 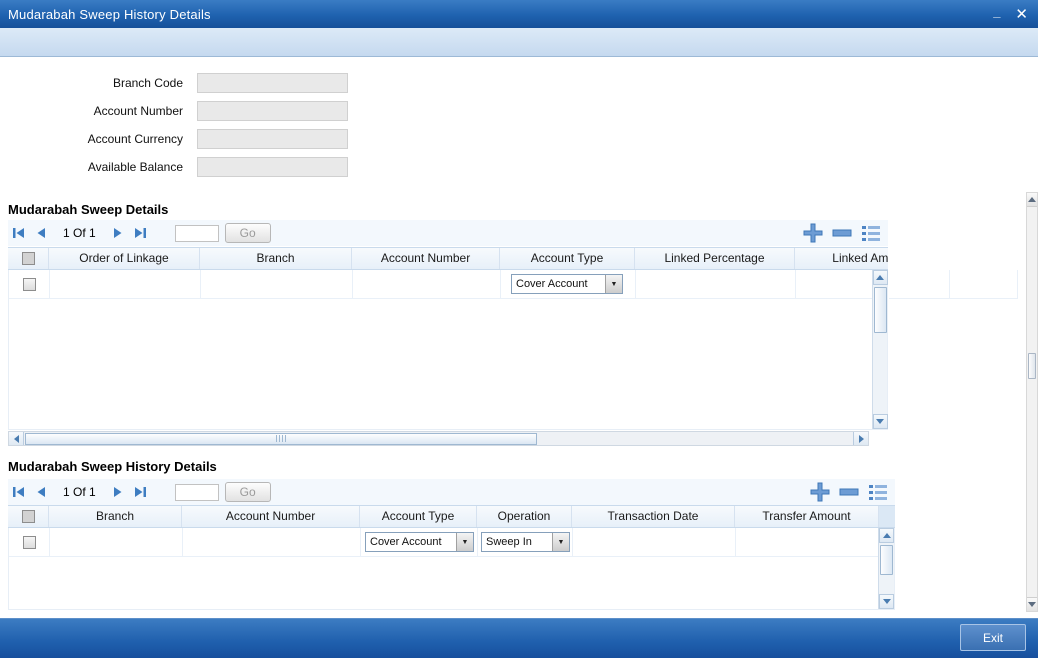 I want to click on plus-icon, so click(x=813, y=233).